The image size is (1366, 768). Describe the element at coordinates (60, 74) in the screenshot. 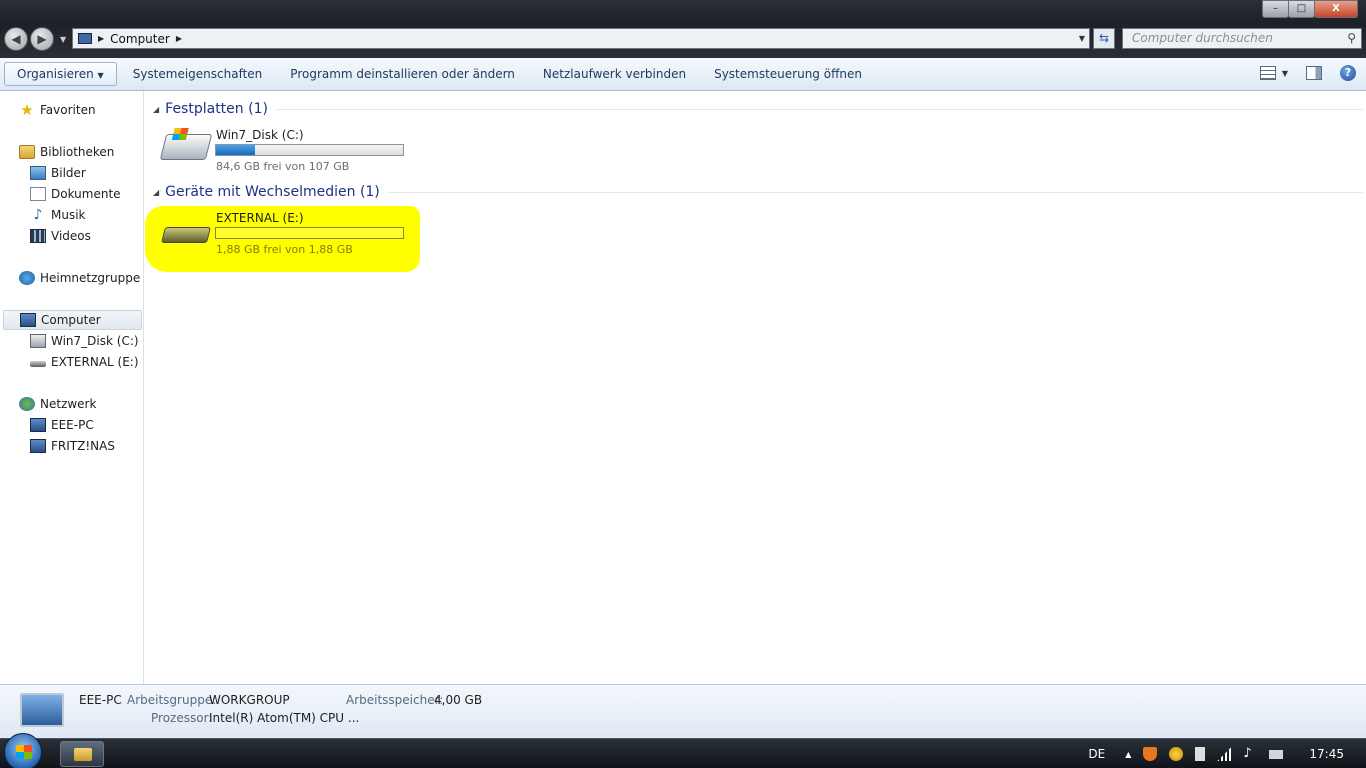

I see `organize-button: Organisieren ▼` at that location.